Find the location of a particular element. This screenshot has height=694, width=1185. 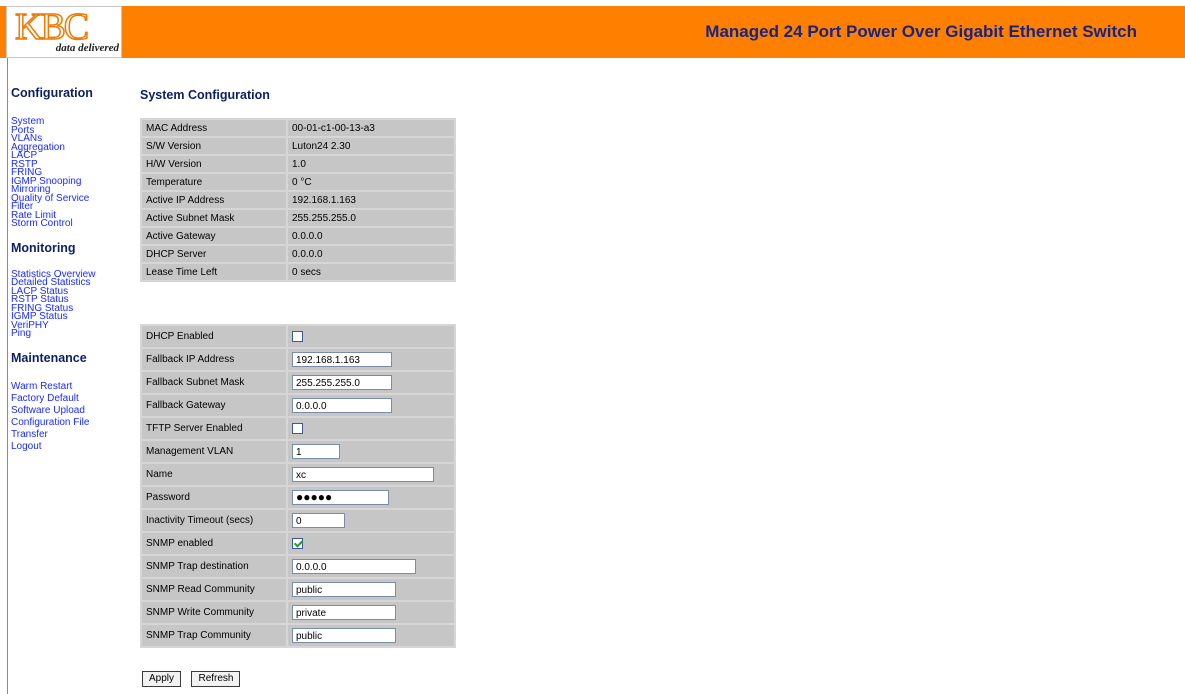

form-row-name: Name xc is located at coordinates (298, 474).